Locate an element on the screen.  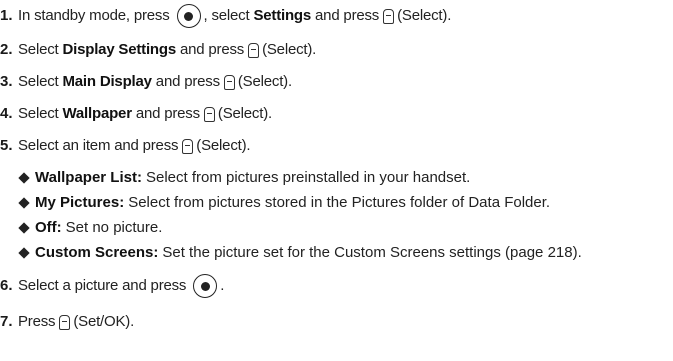
step-text: Select an item and press is located at coordinates (98, 145).